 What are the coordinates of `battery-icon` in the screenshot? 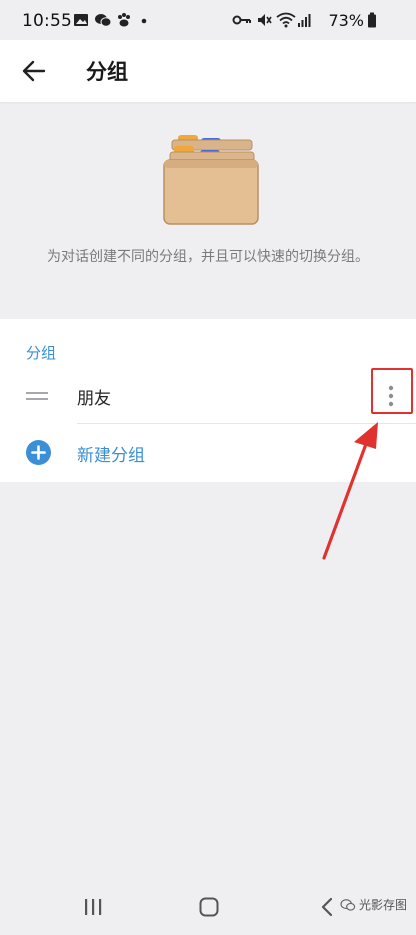 It's located at (372, 20).